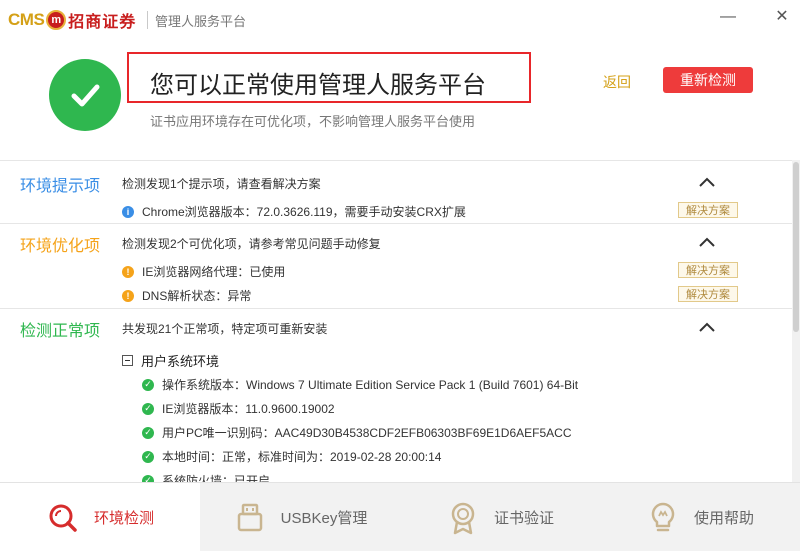 The image size is (800, 551). I want to click on item-text: 系统防火墙：已开启, so click(216, 478).